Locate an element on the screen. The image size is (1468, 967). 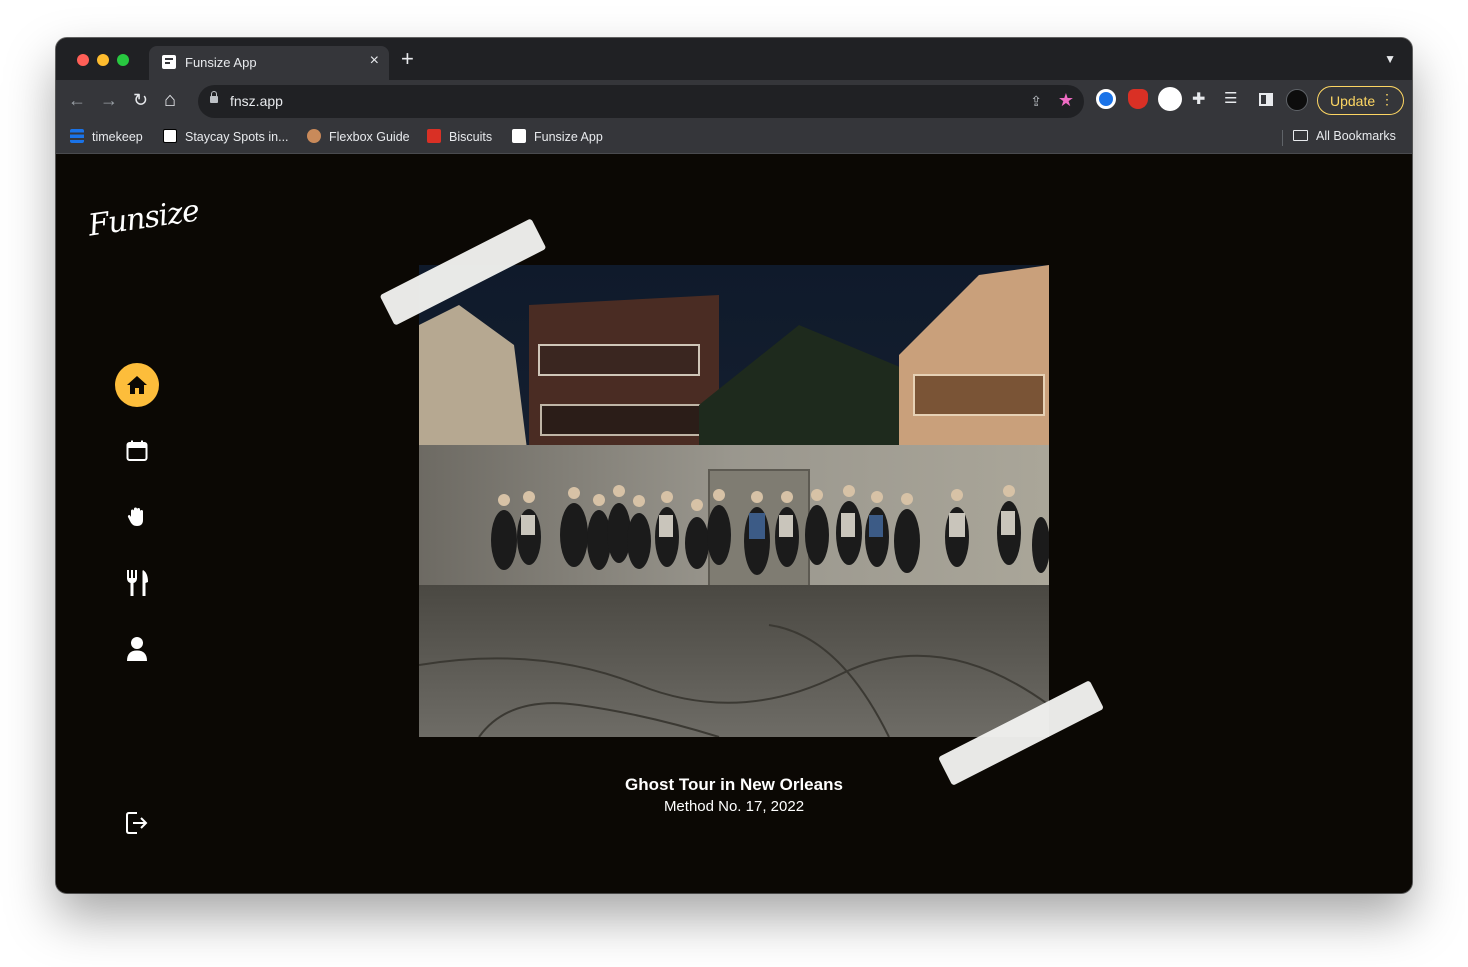
bookmark-funsize-app: Funsize App is located at coordinates (557, 136).